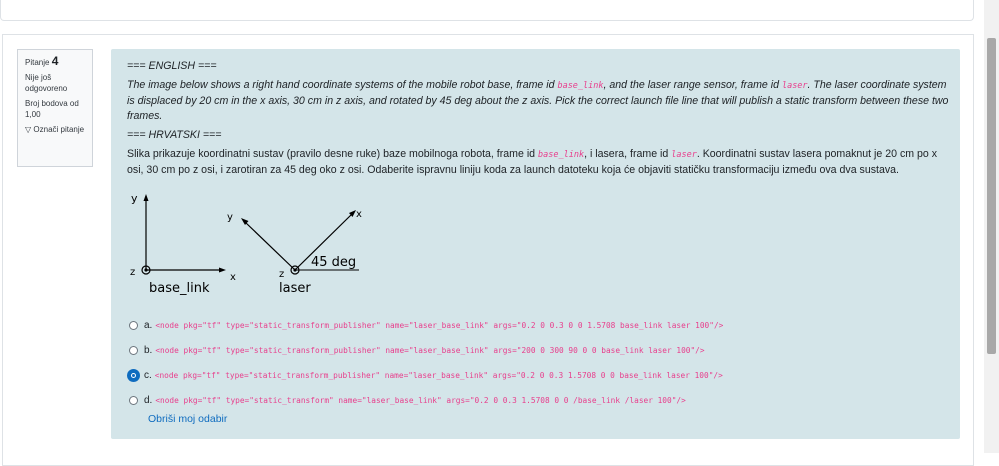 Image resolution: width=999 pixels, height=466 pixels. Describe the element at coordinates (146, 270) in the screenshot. I see `base-z-dot` at that location.